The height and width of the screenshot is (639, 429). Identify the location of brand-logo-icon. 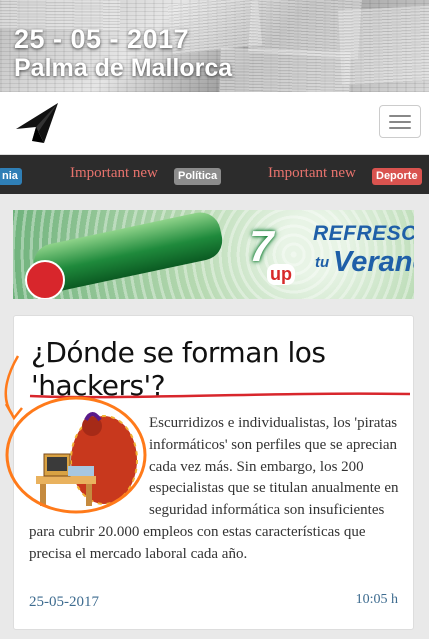
(45, 279).